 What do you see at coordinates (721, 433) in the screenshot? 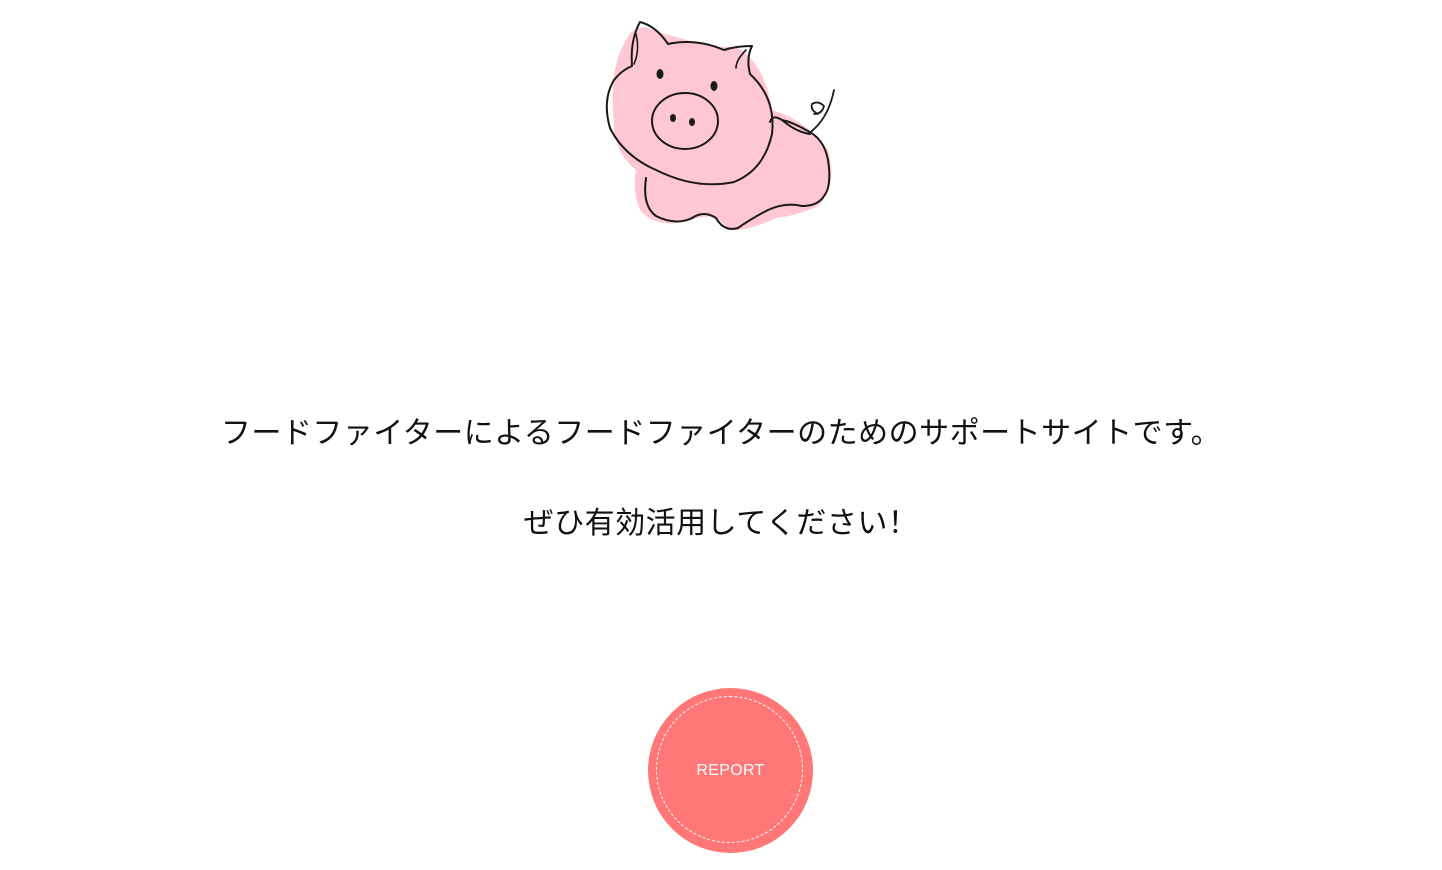
I see `intro-text: フードファイターによるフードファイターのためのサポートサイトです。` at bounding box center [721, 433].